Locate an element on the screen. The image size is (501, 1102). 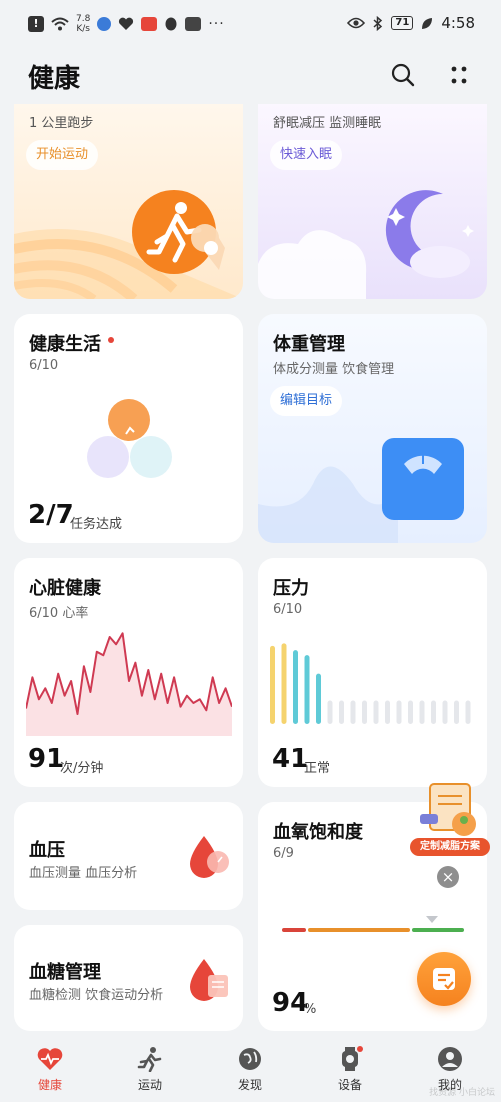
blood-glucose-card: 血糖管理 血糖检测 饮食运动分析 is located at coordinates (128, 978).